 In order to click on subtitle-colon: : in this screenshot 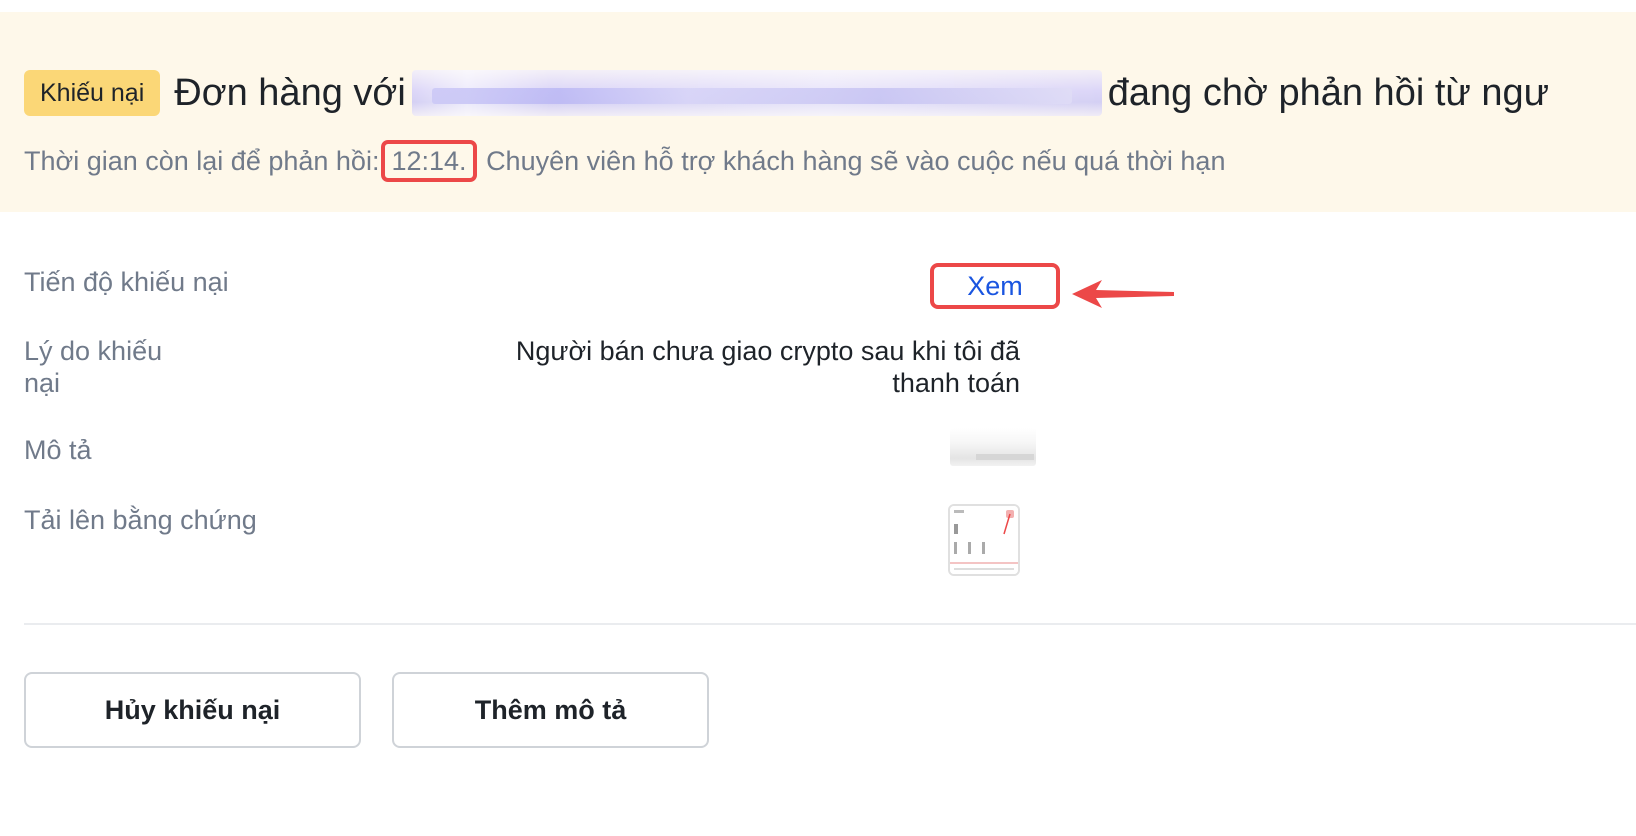, I will do `click(375, 161)`.